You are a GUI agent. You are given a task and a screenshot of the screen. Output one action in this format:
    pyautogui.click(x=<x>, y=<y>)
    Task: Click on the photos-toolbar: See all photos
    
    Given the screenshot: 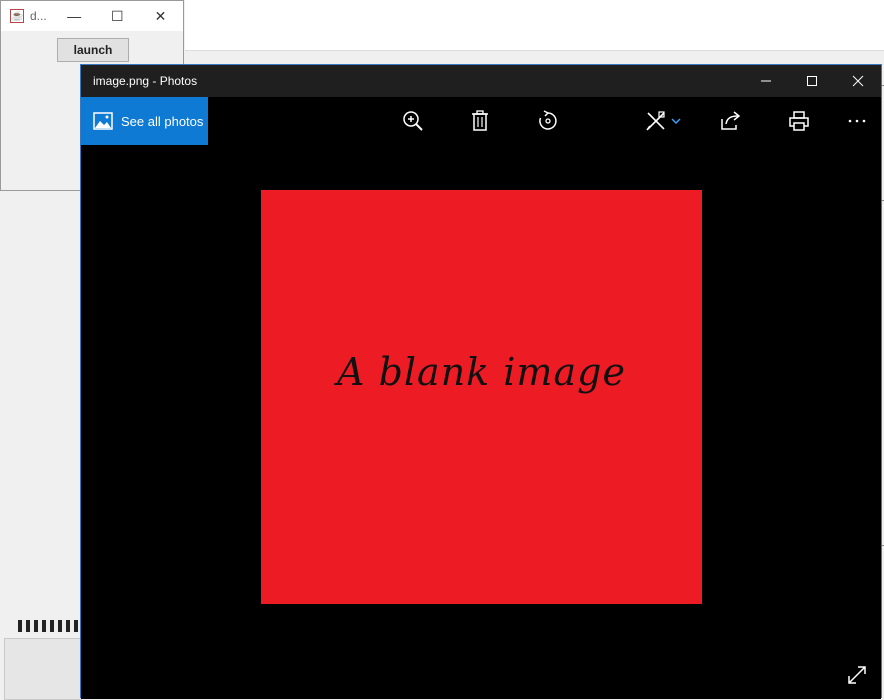 What is the action you would take?
    pyautogui.click(x=481, y=121)
    